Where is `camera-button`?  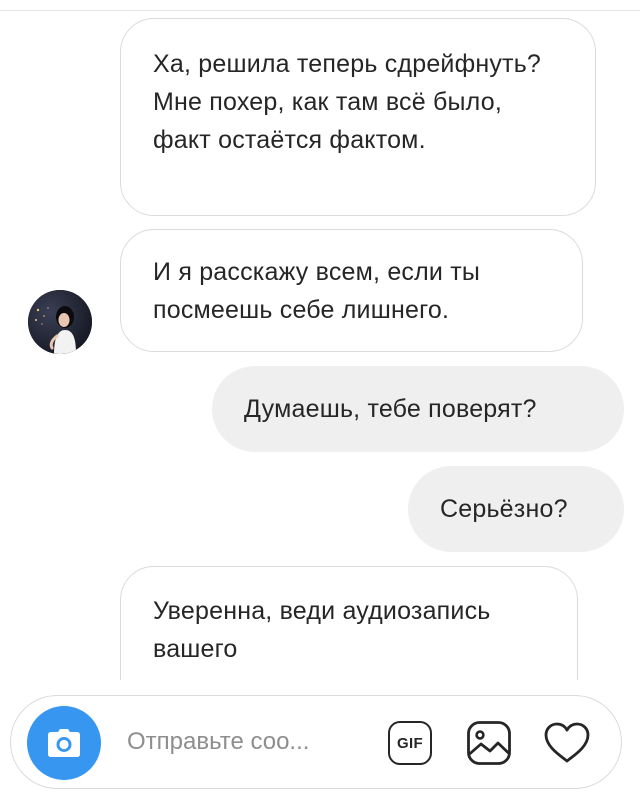
camera-button is located at coordinates (64, 743).